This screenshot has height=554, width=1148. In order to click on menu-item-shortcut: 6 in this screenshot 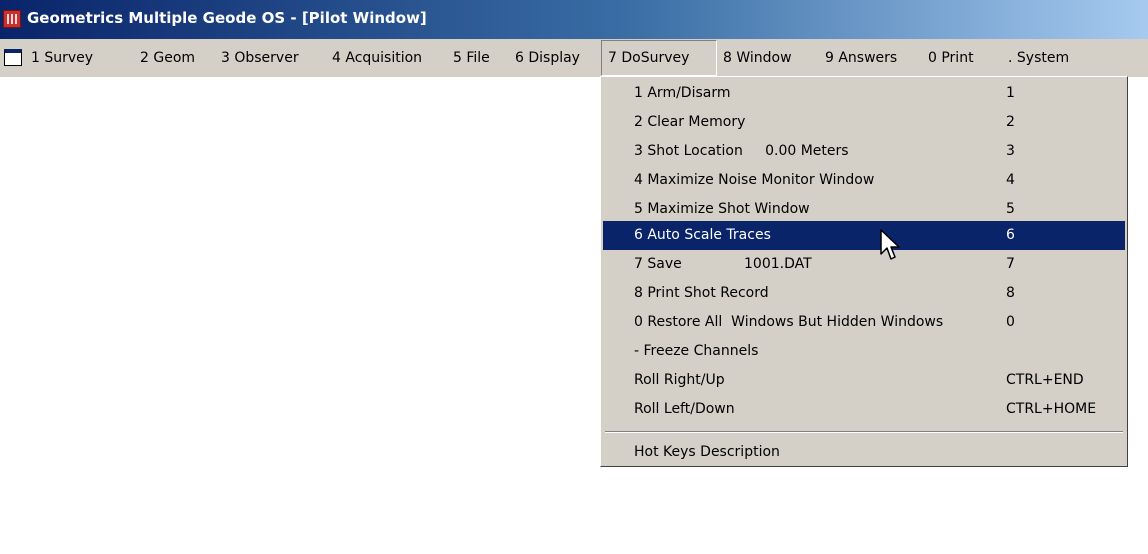, I will do `click(1010, 235)`.